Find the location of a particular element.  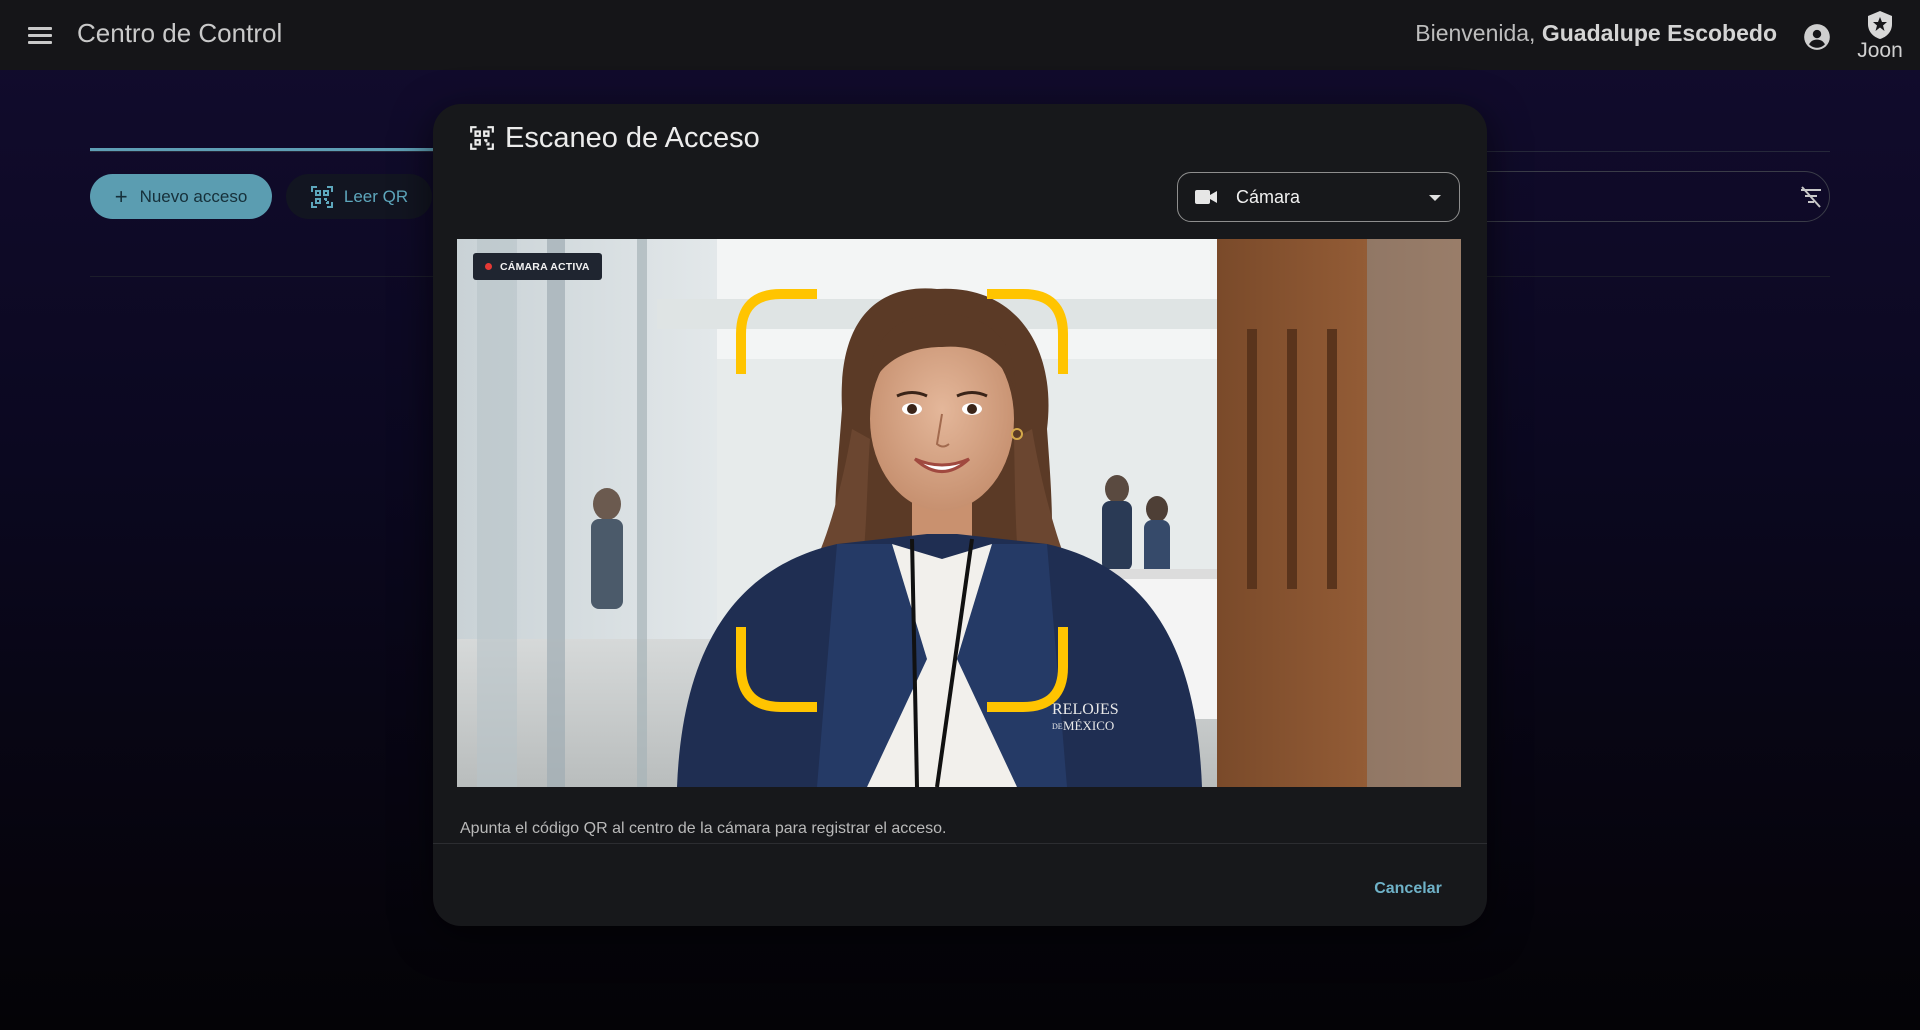

brand-logo: Joon is located at coordinates (1880, 36).